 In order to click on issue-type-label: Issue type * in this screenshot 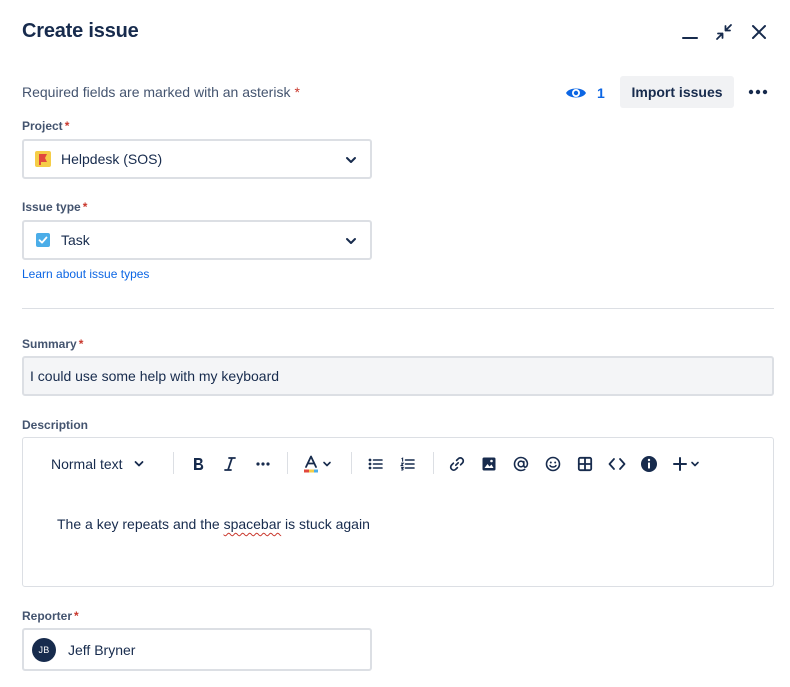, I will do `click(54, 207)`.